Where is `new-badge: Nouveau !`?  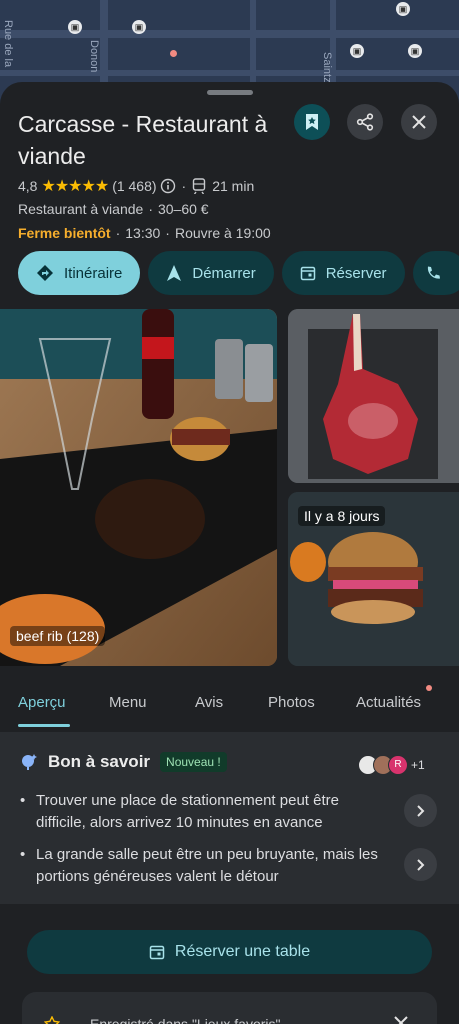
new-badge: Nouveau ! is located at coordinates (193, 762).